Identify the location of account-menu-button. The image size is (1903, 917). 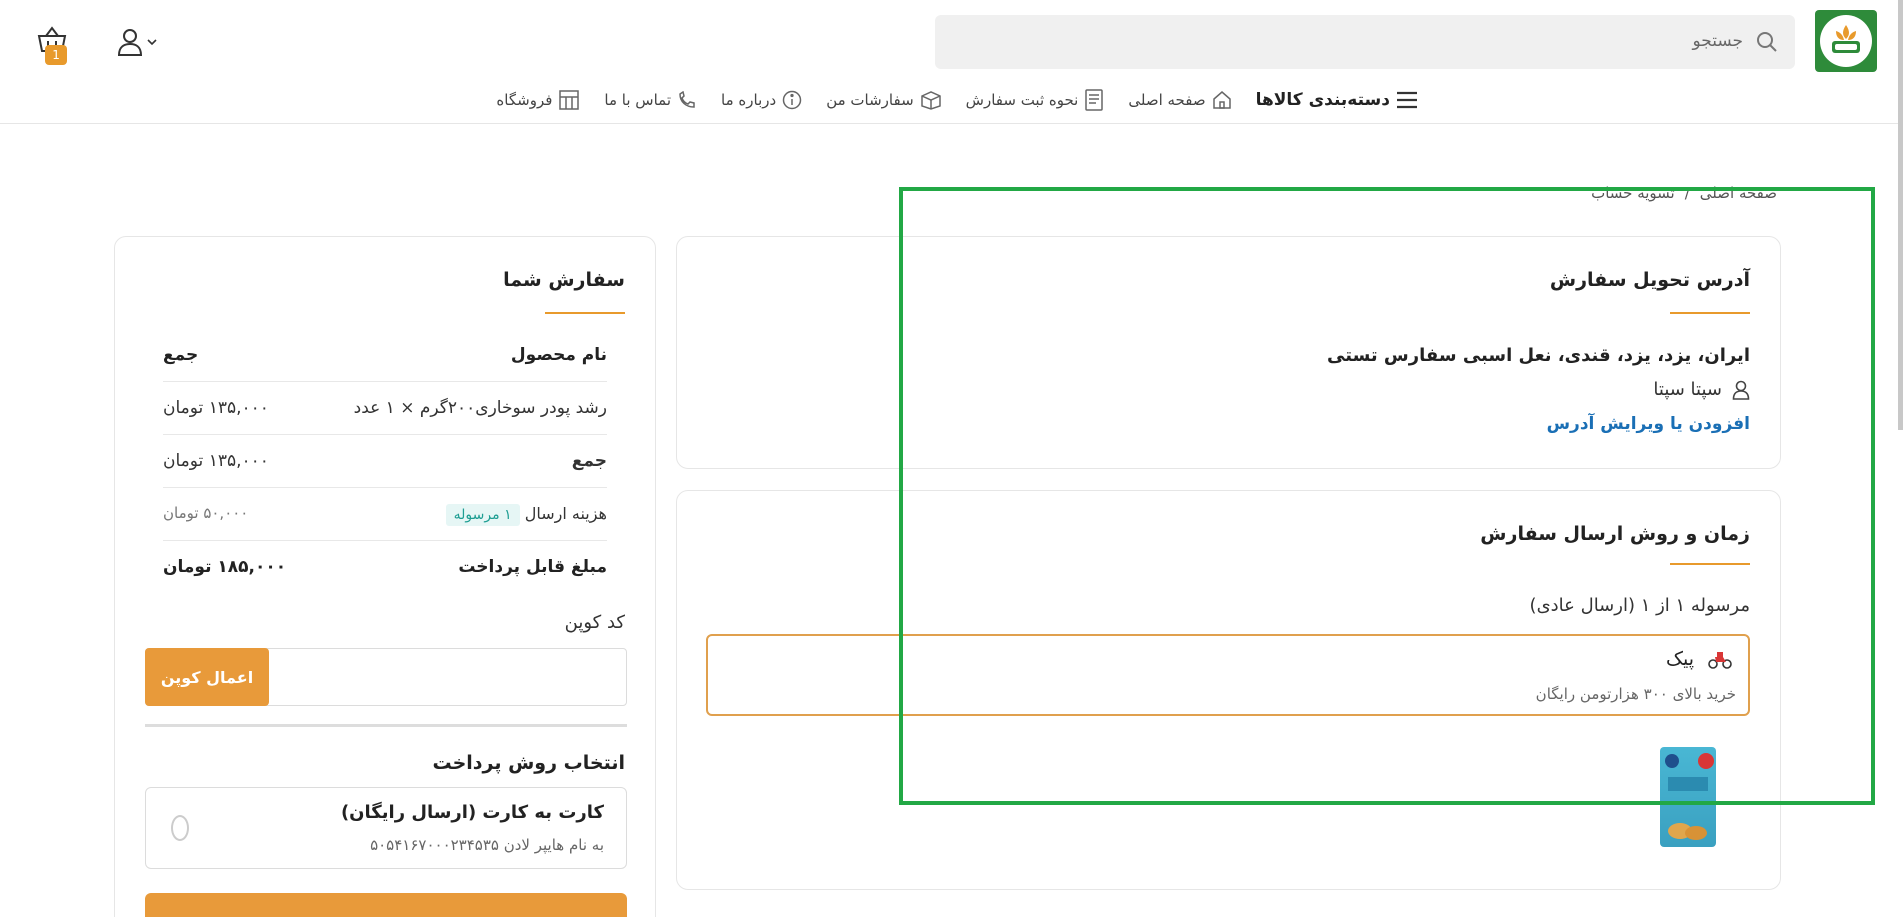
(134, 42).